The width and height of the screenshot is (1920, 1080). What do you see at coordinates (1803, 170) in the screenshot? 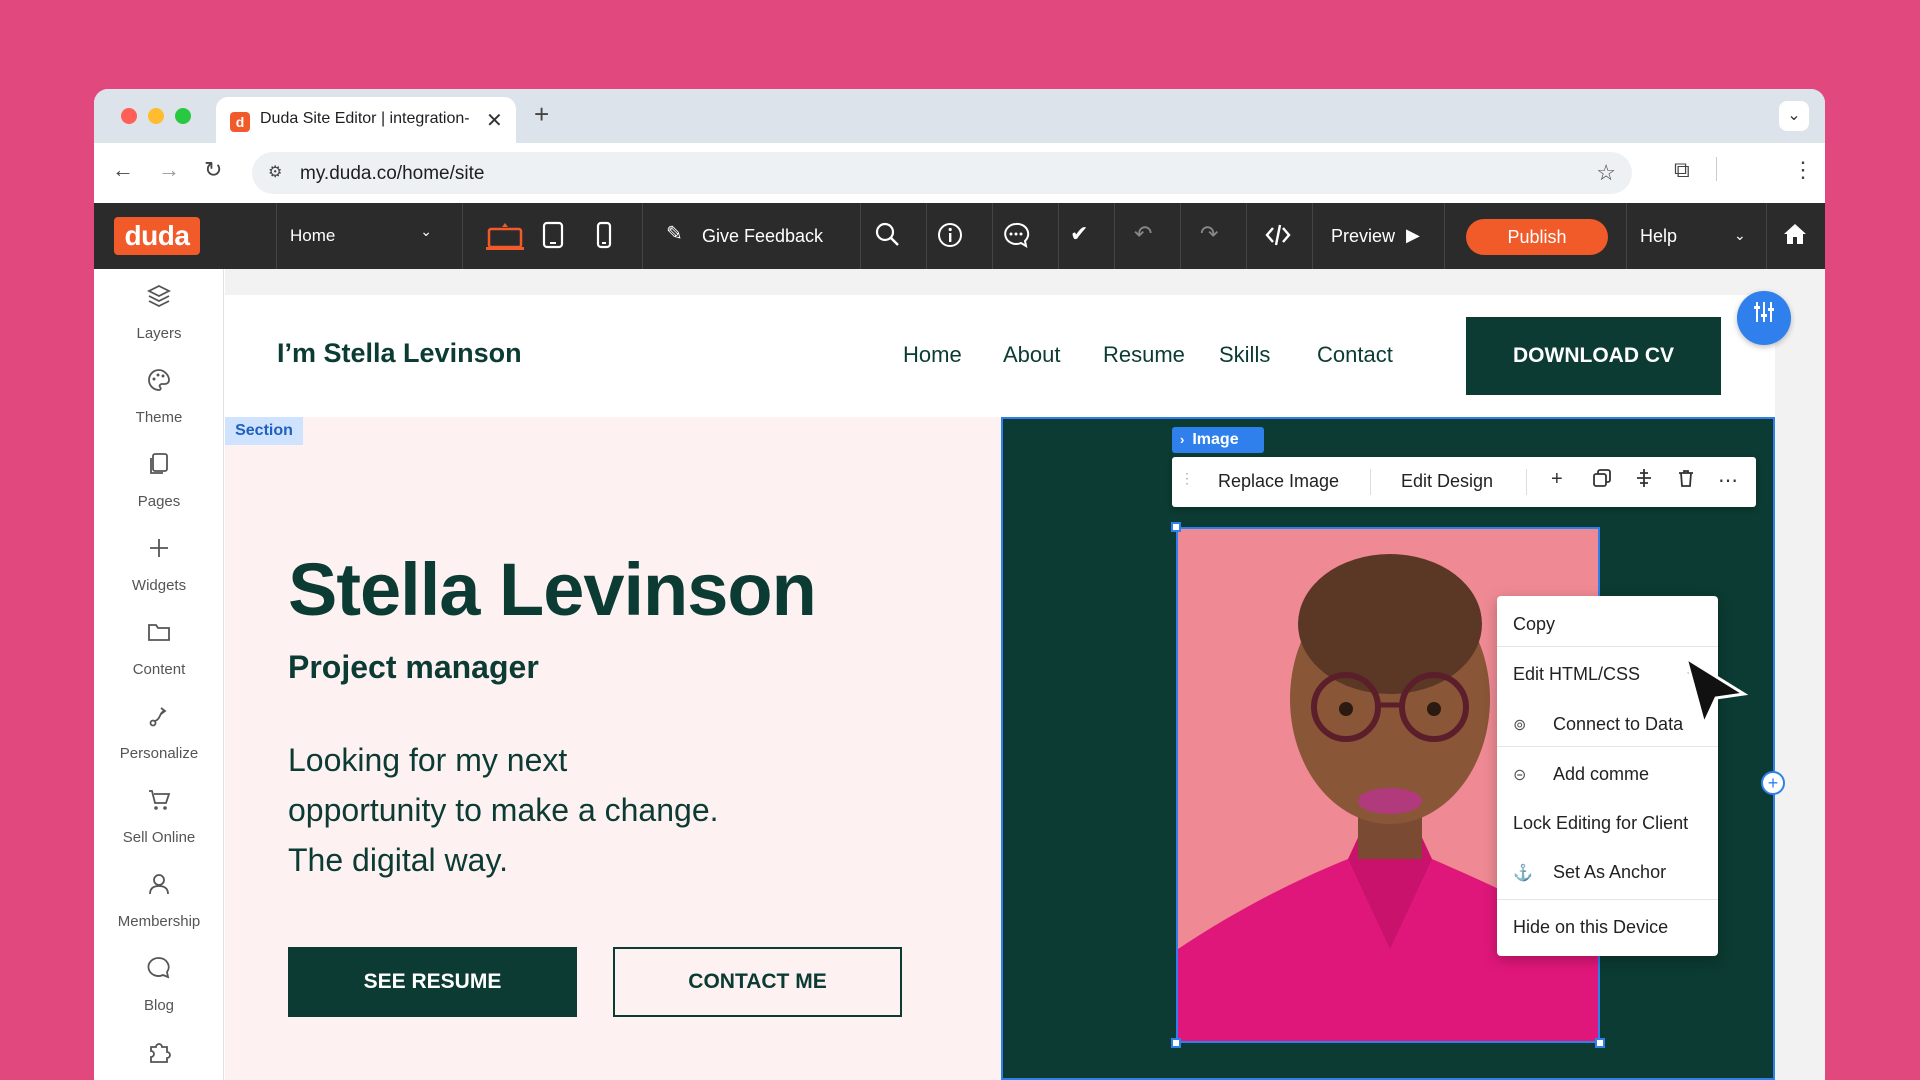
I see `browser-menu-icon: ⋮` at bounding box center [1803, 170].